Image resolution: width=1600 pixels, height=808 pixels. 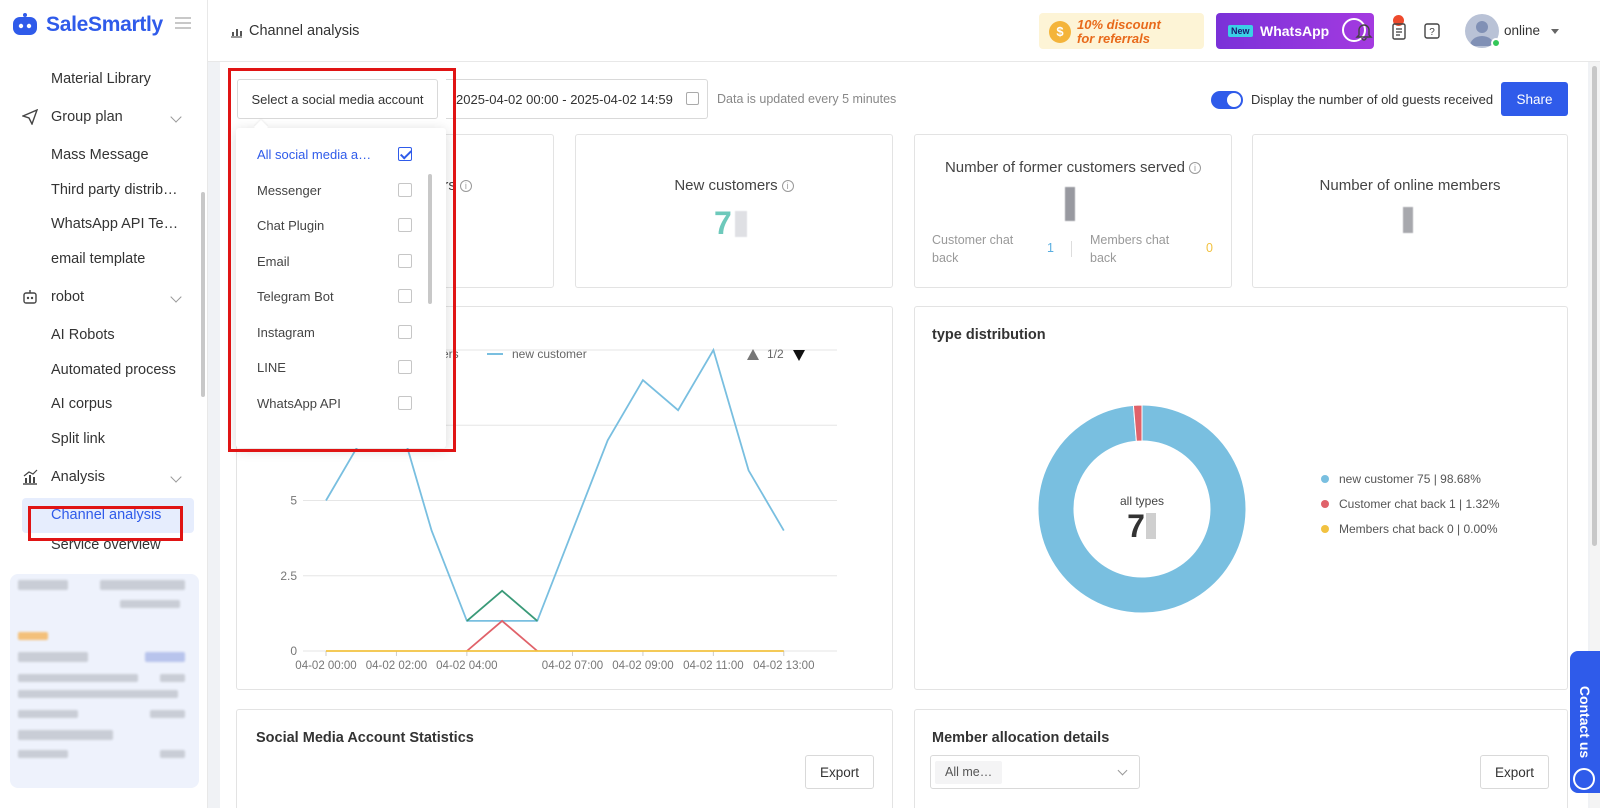 I want to click on y-tick-label: 5, so click(x=293, y=501).